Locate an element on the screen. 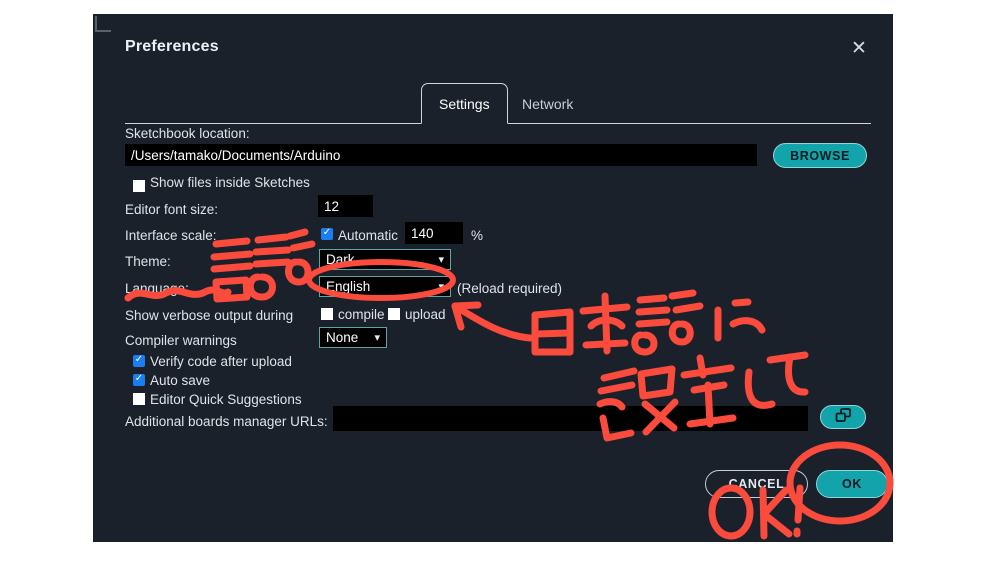  auto-save-checkbox is located at coordinates (139, 380).